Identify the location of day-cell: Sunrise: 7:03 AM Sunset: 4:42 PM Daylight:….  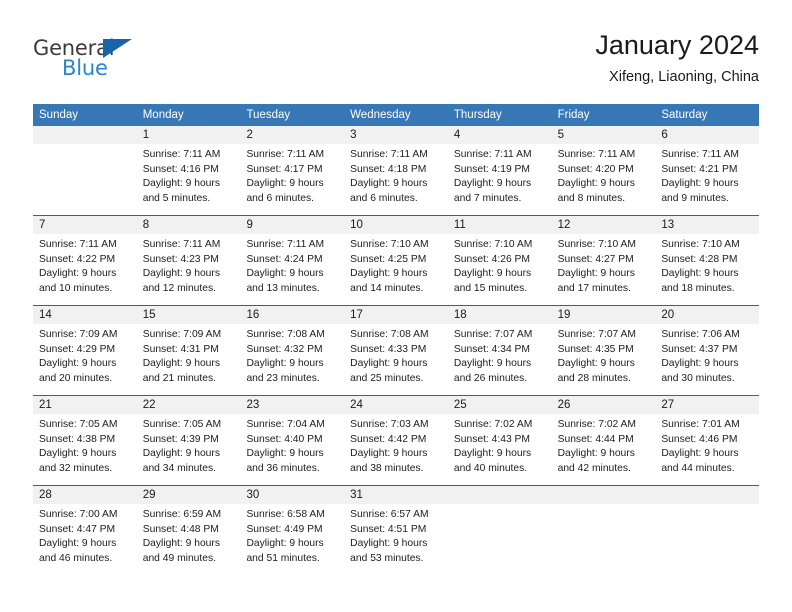
(396, 449).